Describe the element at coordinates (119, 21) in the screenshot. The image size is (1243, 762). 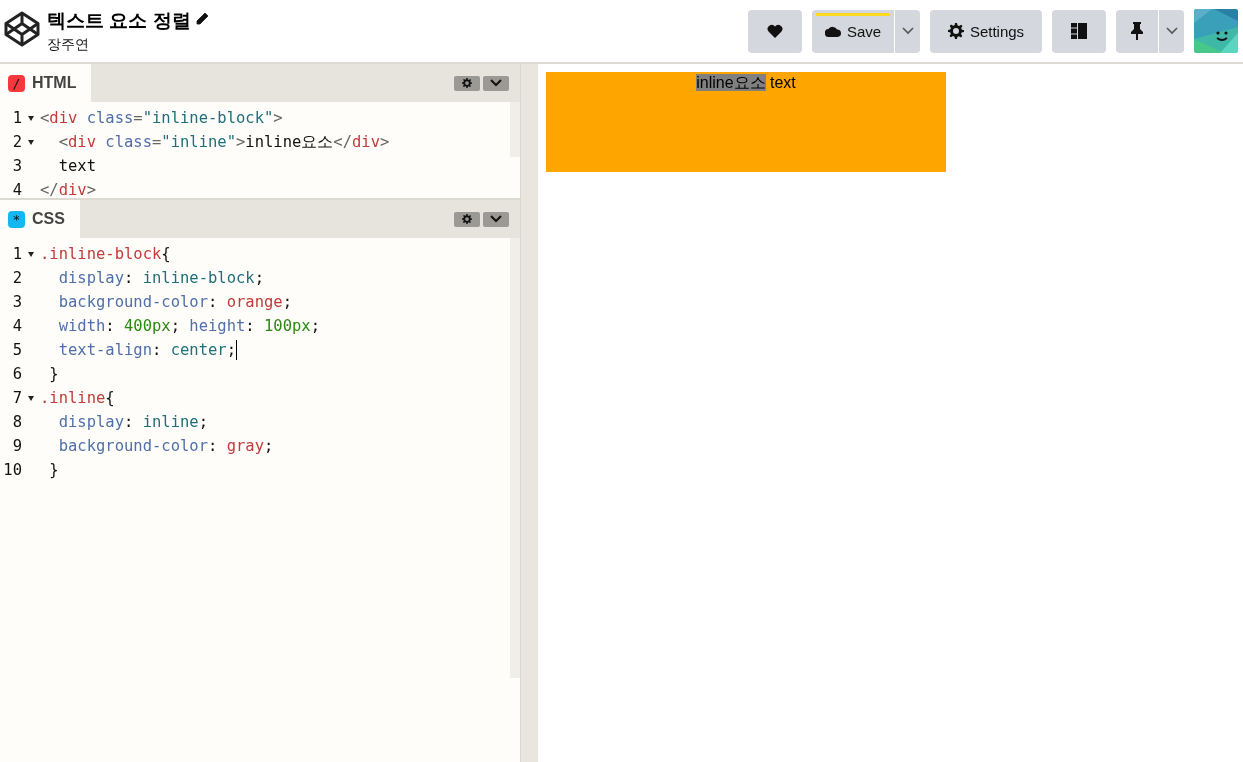
I see `pen-title: 텍스트 요소 정렬` at that location.